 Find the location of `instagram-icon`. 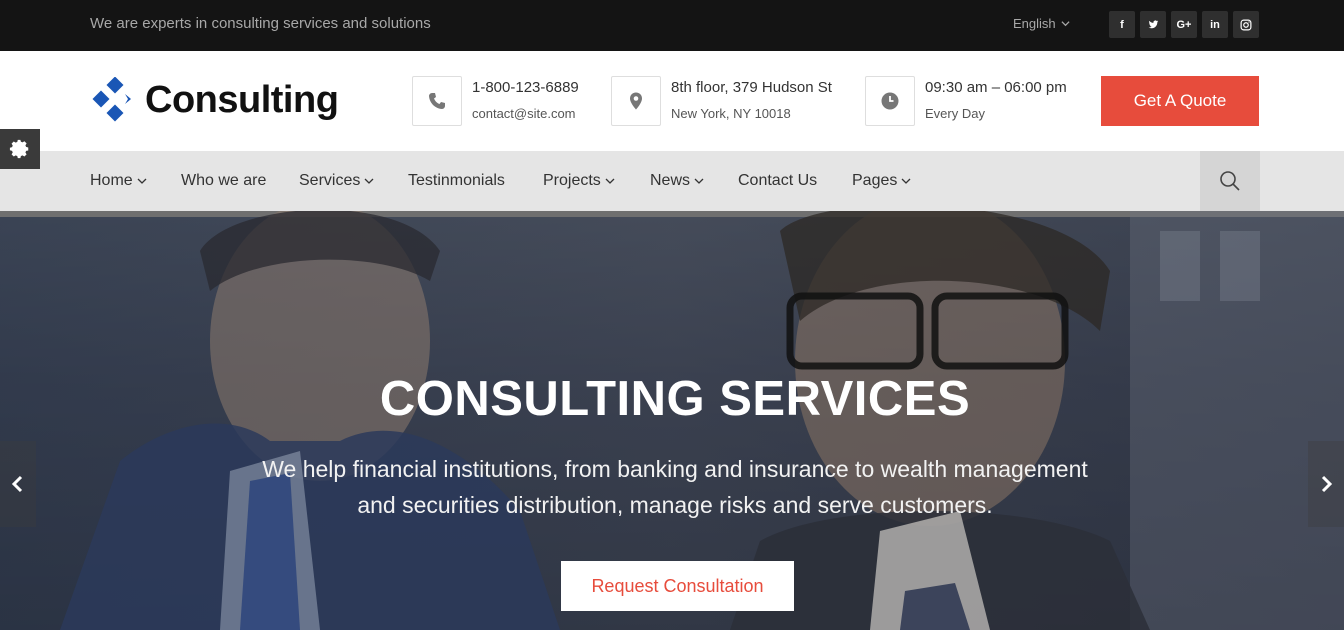

instagram-icon is located at coordinates (1246, 24).